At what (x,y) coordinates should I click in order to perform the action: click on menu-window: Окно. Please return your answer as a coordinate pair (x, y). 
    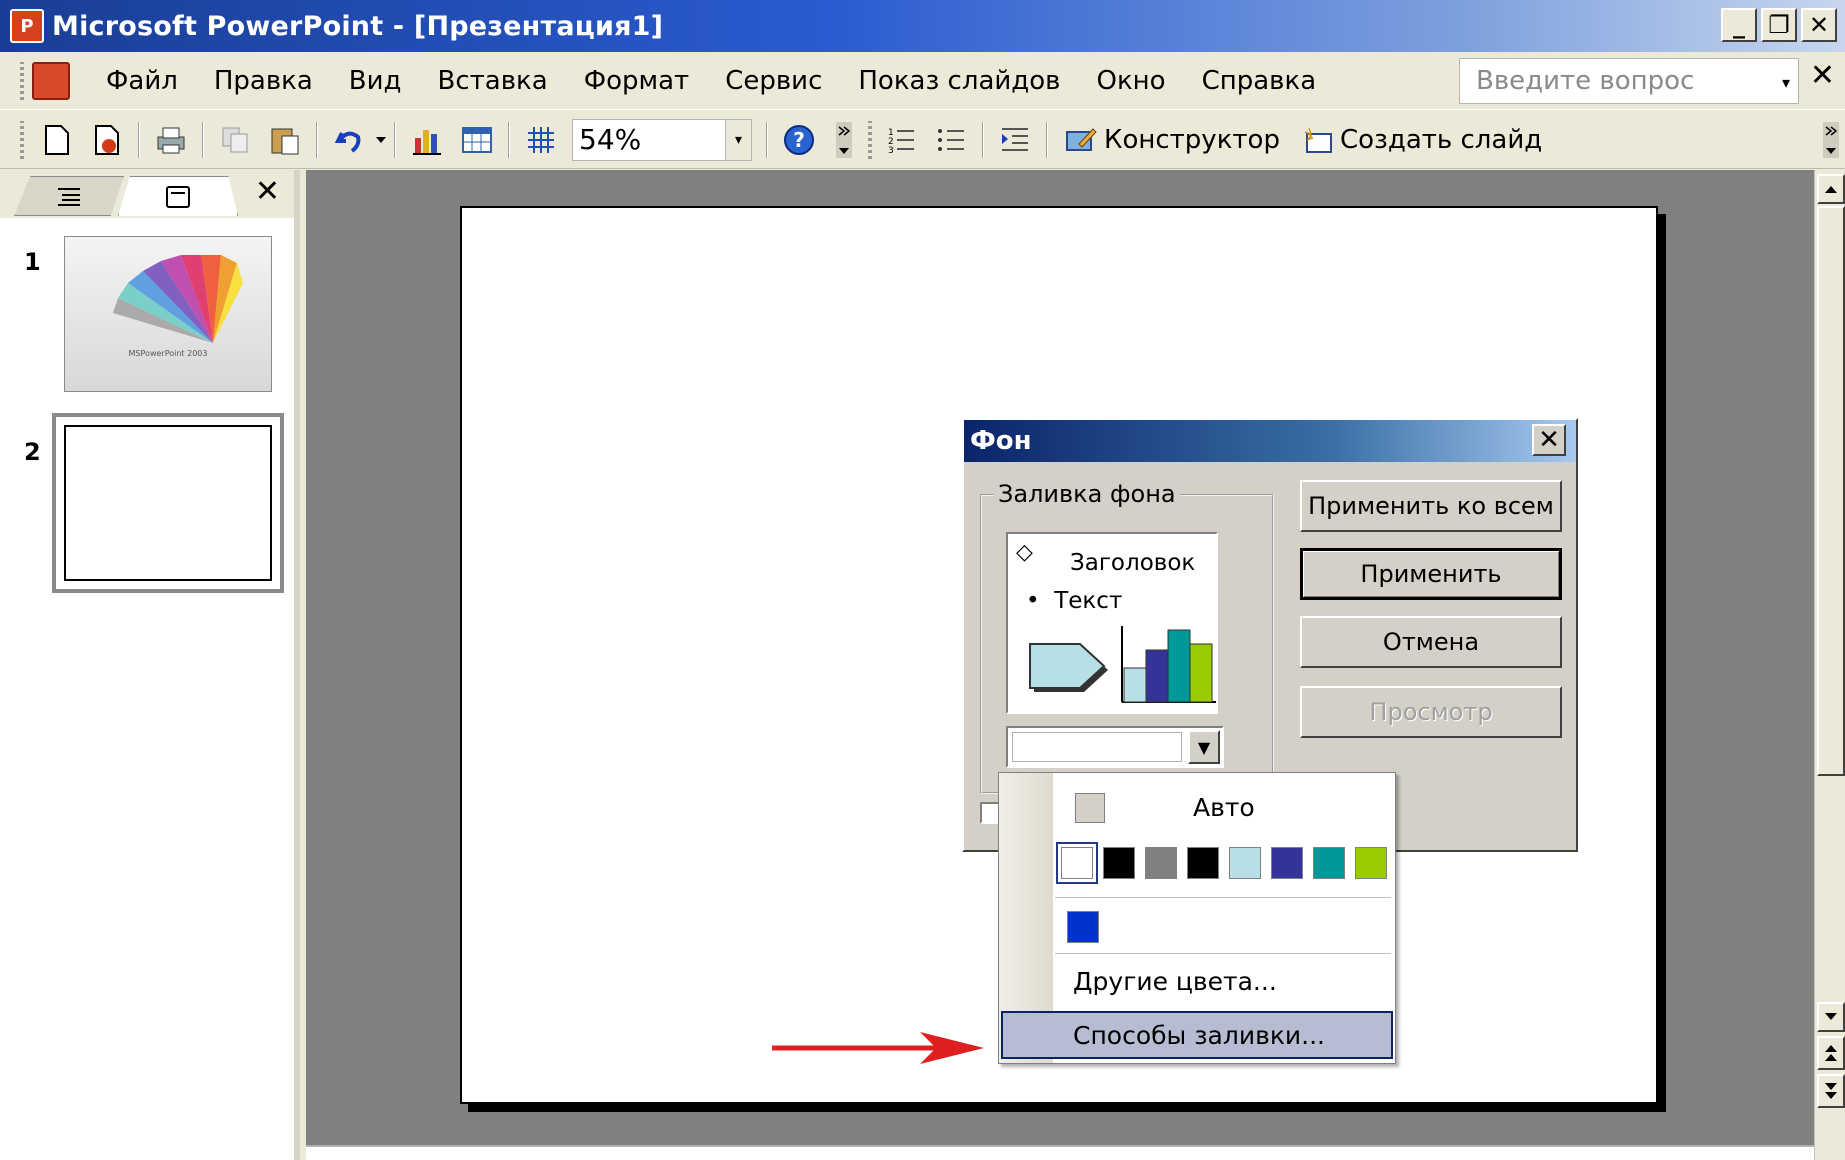
    Looking at the image, I should click on (1131, 81).